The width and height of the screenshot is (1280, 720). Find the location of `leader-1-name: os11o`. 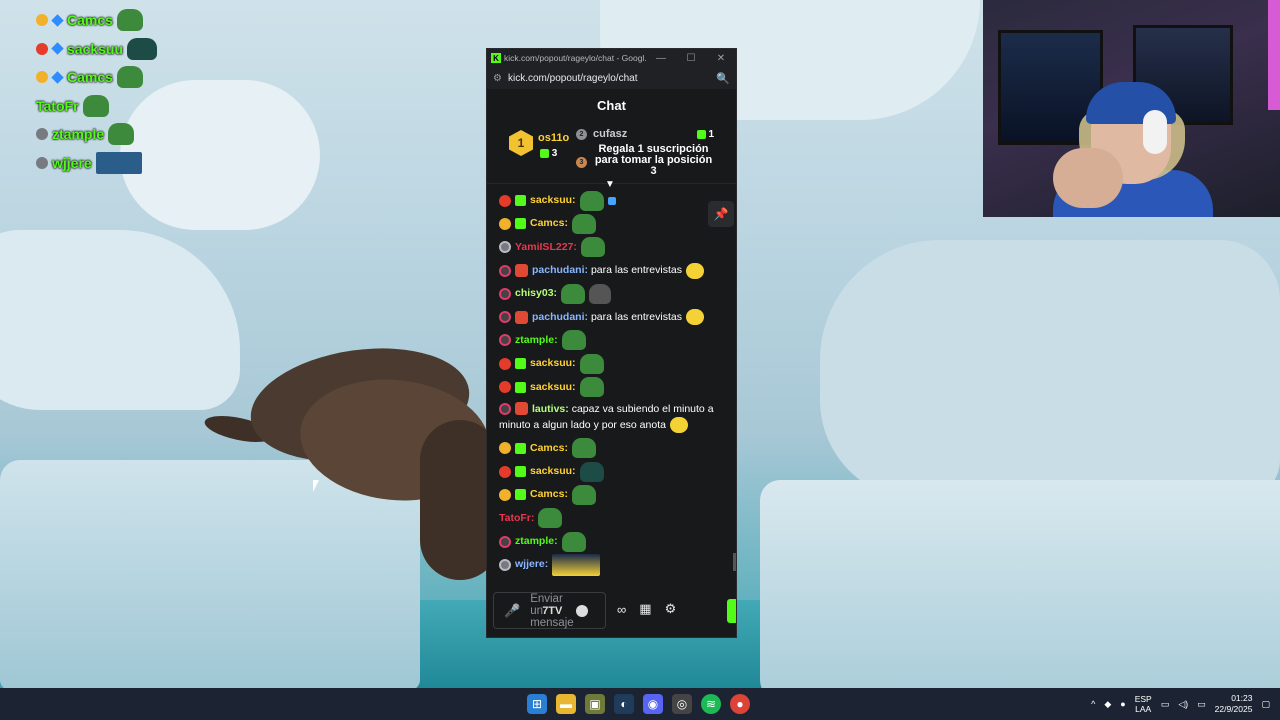

leader-1-name: os11o is located at coordinates (553, 138).